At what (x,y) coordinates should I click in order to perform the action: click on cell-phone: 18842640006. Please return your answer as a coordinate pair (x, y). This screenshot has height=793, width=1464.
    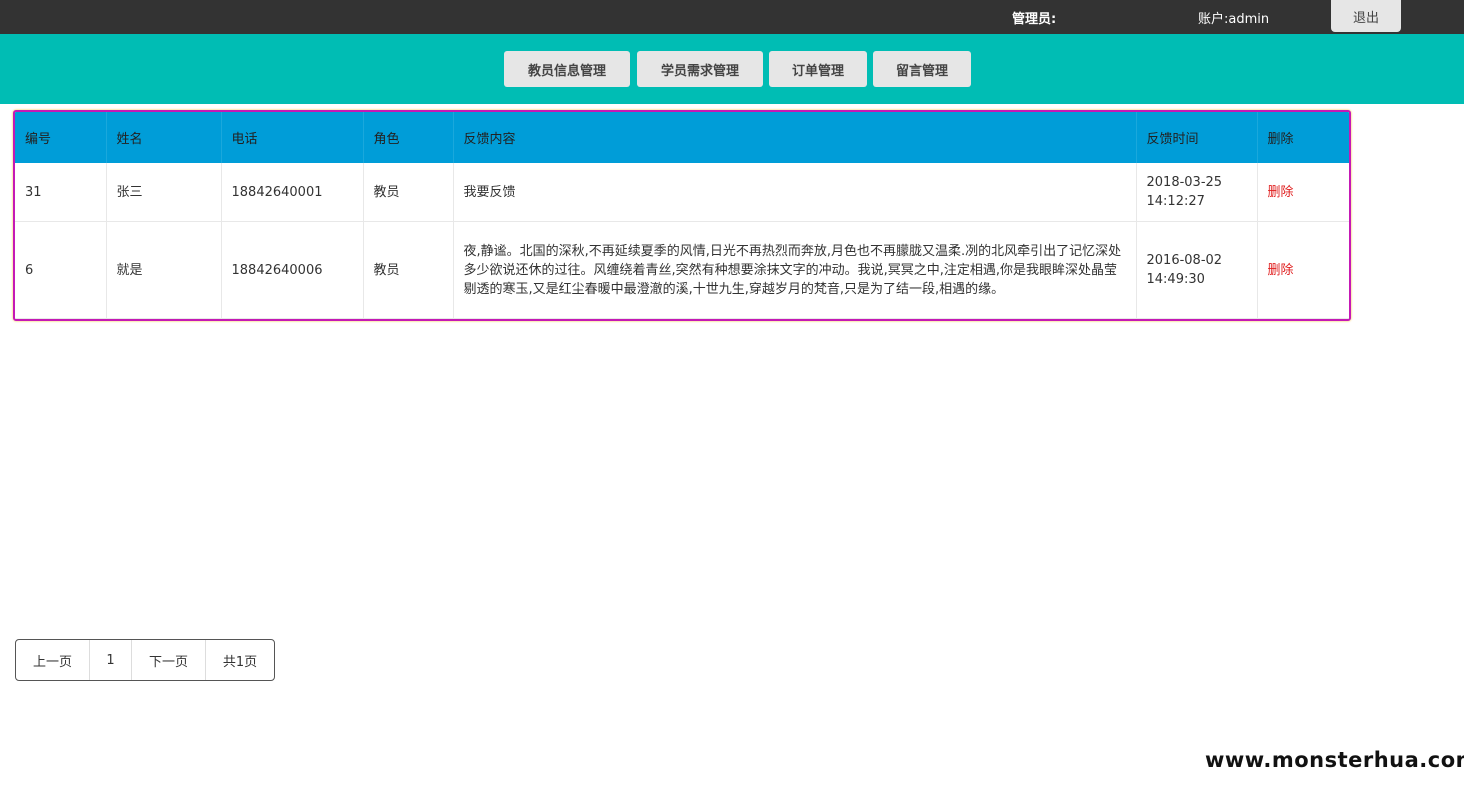
    Looking at the image, I should click on (292, 270).